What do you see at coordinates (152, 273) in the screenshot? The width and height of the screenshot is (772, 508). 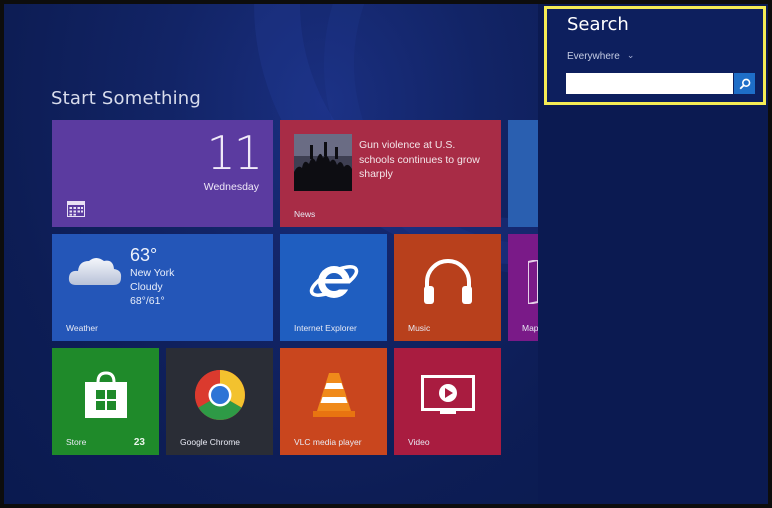 I see `weather-city: New York` at bounding box center [152, 273].